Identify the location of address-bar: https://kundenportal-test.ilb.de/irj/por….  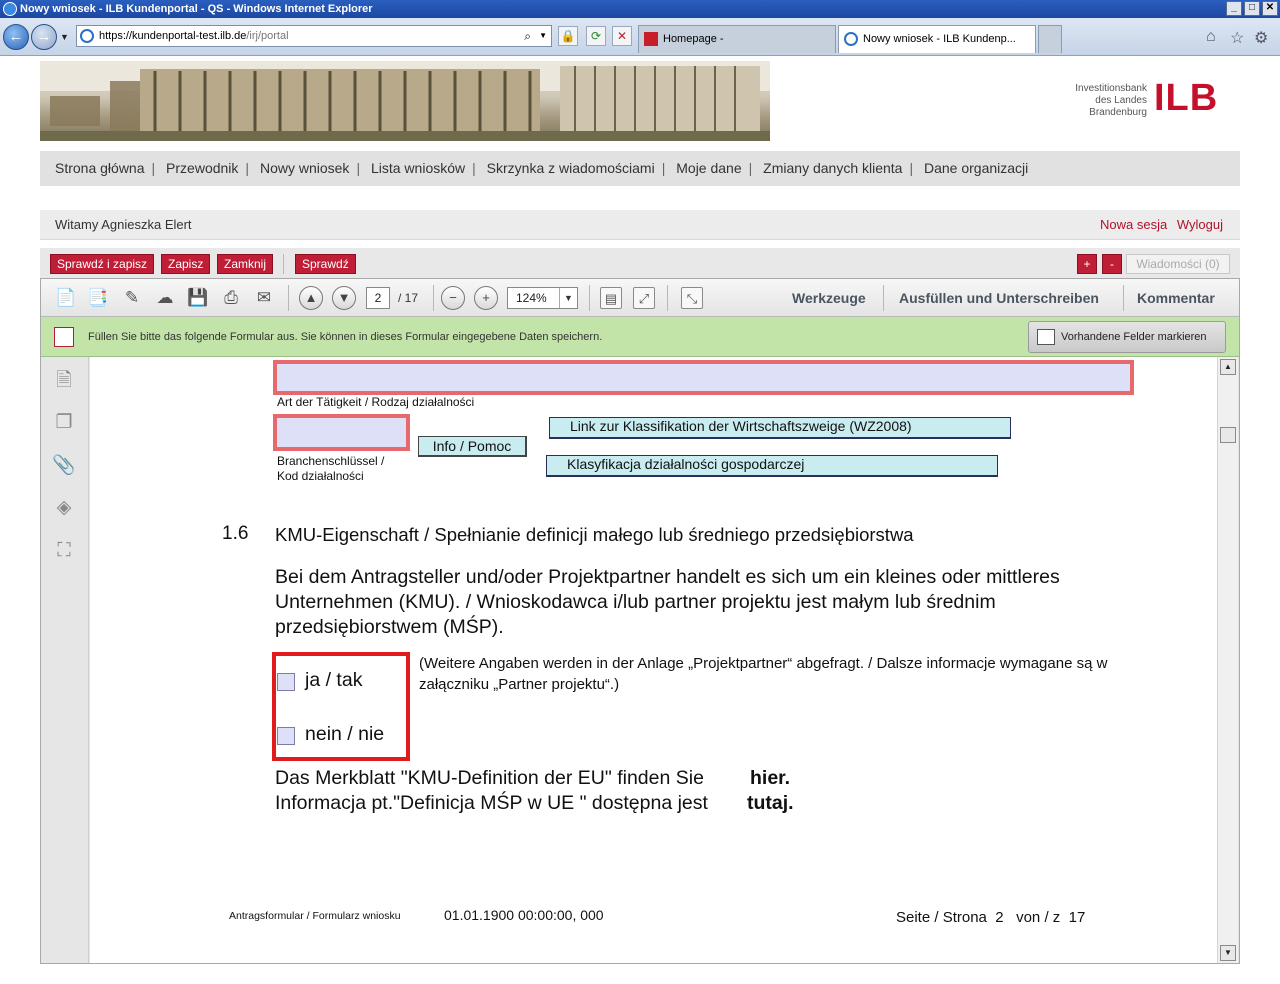
(314, 36).